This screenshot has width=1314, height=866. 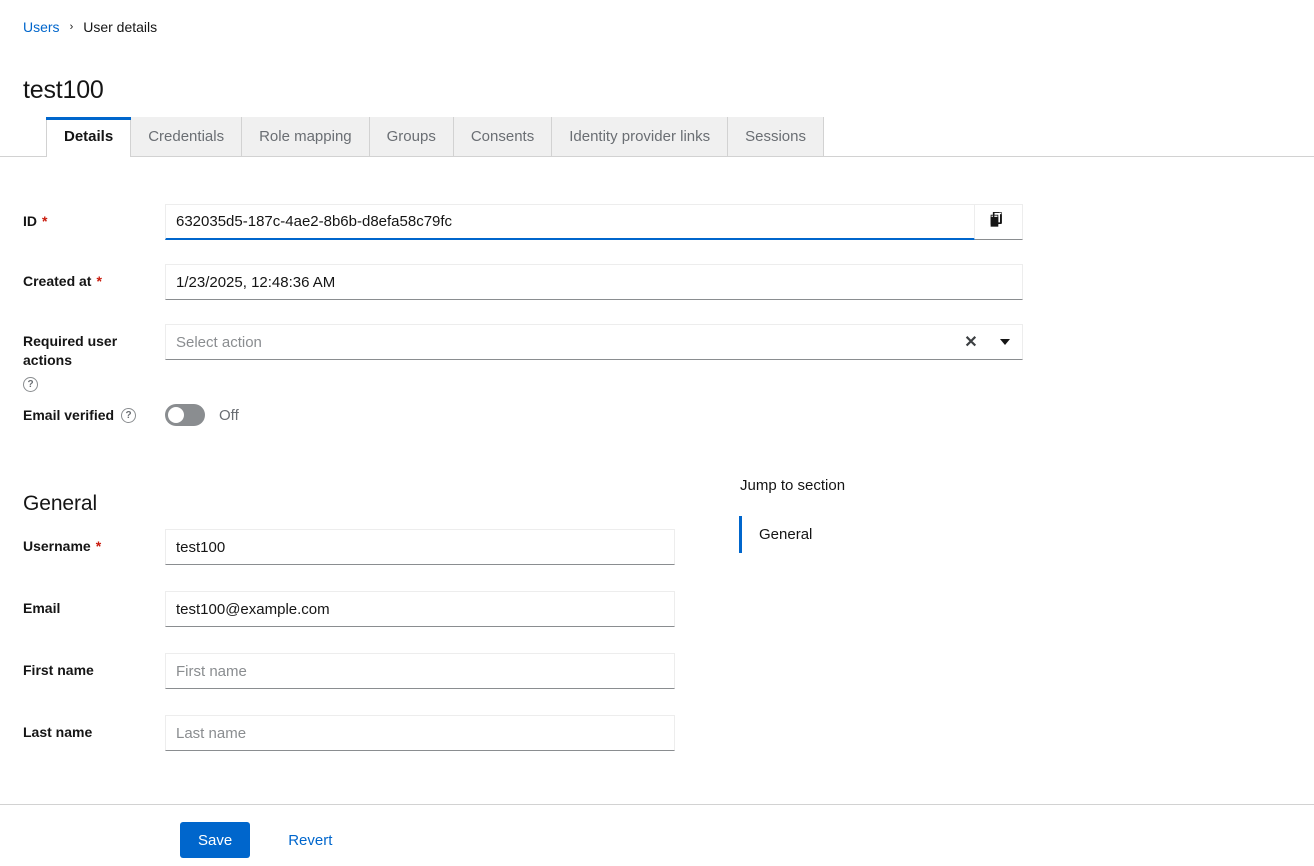 I want to click on first-name-input, so click(x=420, y=671).